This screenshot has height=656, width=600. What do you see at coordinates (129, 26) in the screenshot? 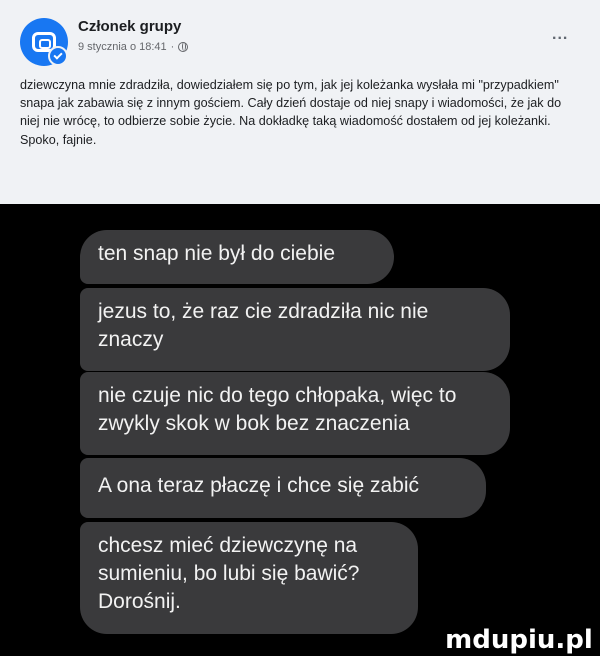
I see `post-author: Członek grupy` at bounding box center [129, 26].